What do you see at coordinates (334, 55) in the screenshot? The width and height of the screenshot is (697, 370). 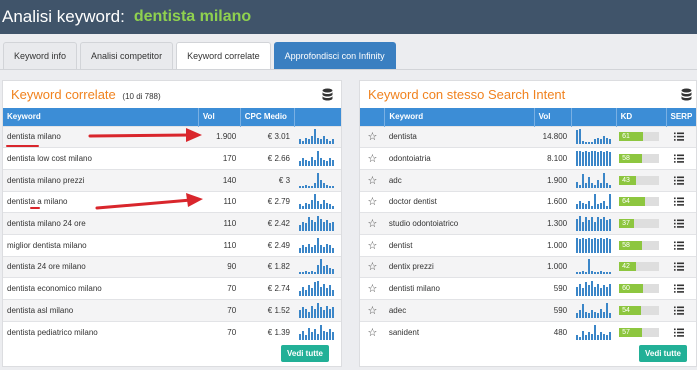 I see `tab-approfondisci-infinity: Approfondisci con Infinity` at bounding box center [334, 55].